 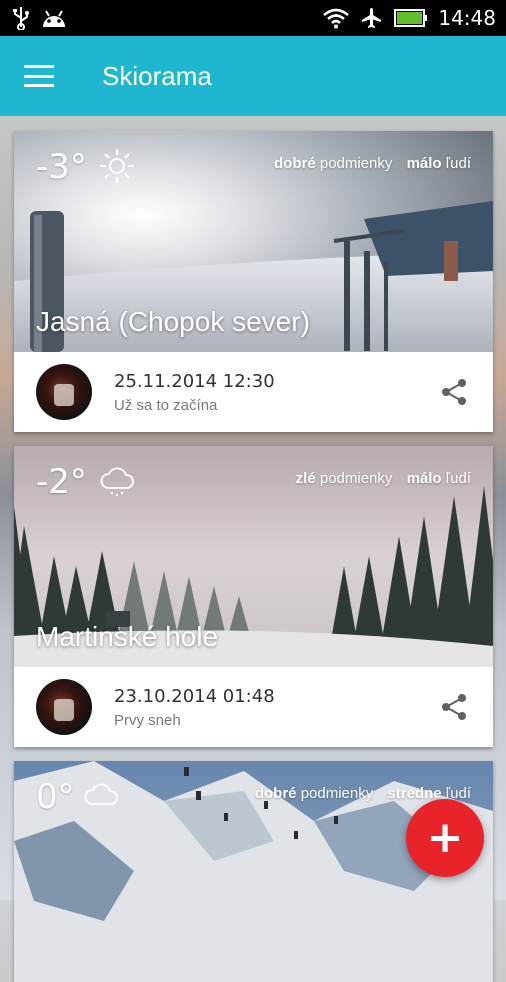 I want to click on battery-icon, so click(x=411, y=18).